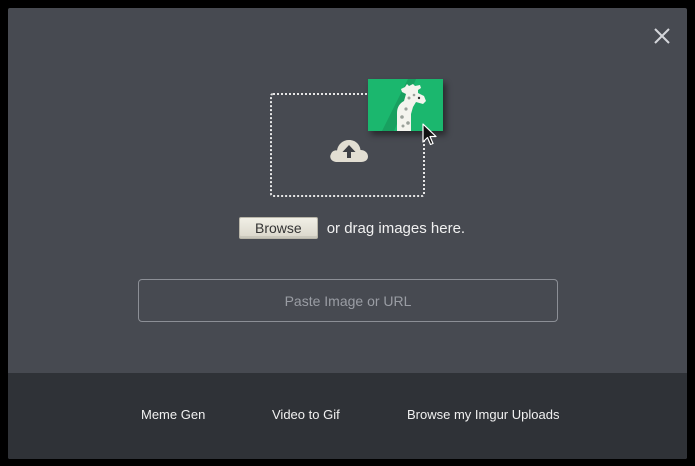 The height and width of the screenshot is (466, 695). What do you see at coordinates (429, 134) in the screenshot?
I see `cursor-arrow-icon` at bounding box center [429, 134].